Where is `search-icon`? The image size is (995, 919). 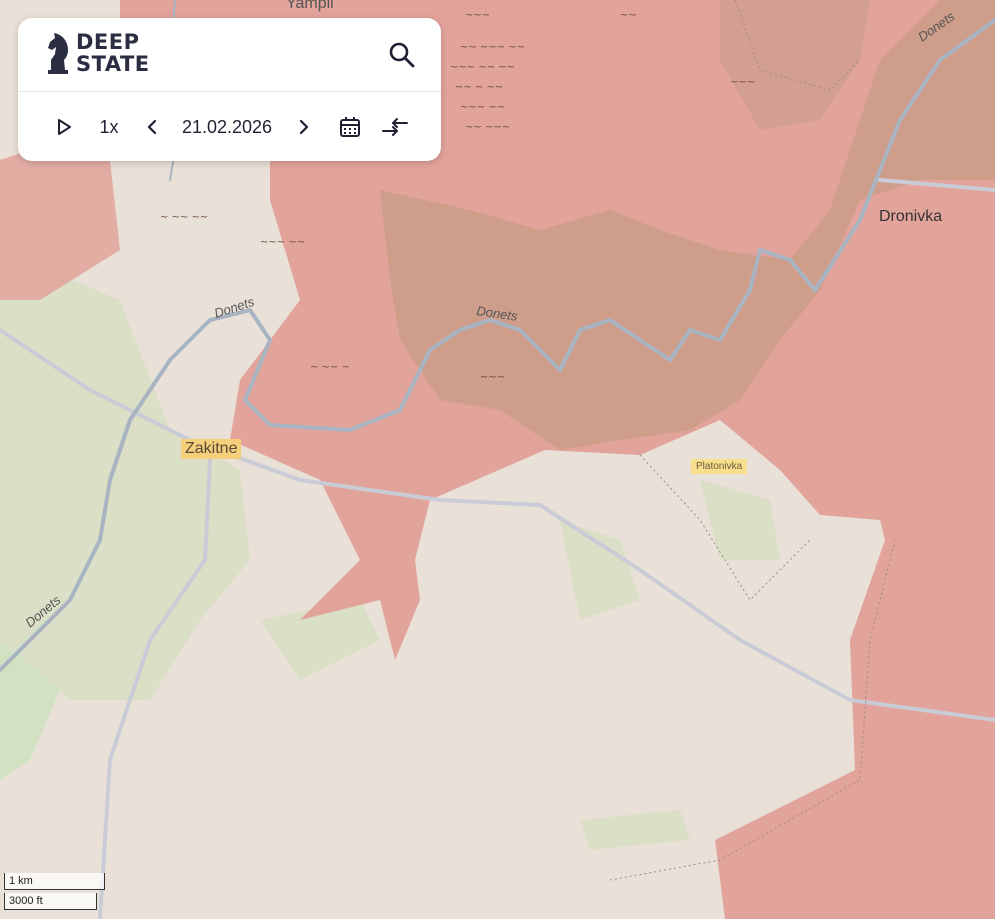 search-icon is located at coordinates (402, 55).